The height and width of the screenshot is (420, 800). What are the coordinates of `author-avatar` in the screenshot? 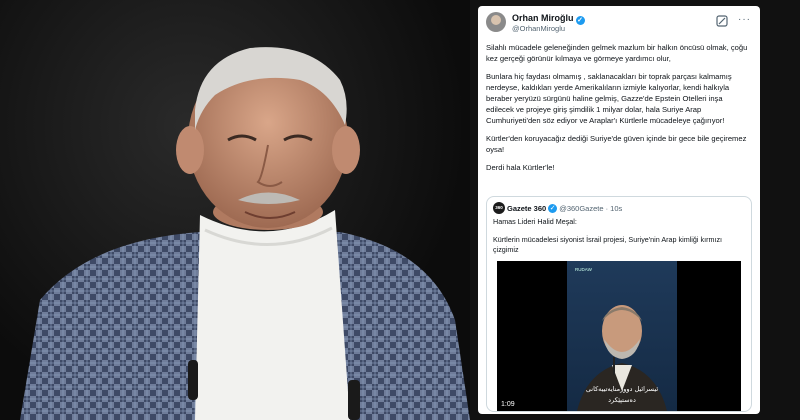 It's located at (496, 22).